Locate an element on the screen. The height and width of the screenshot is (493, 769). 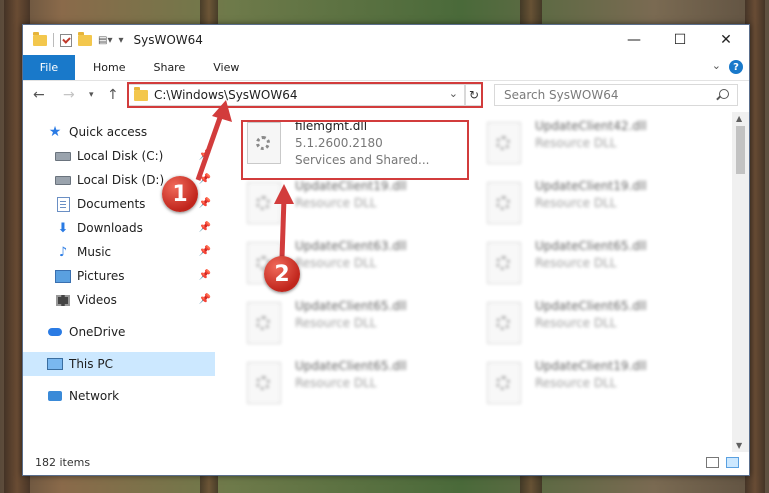
arrowhead-file is located at coordinates (284, 194).